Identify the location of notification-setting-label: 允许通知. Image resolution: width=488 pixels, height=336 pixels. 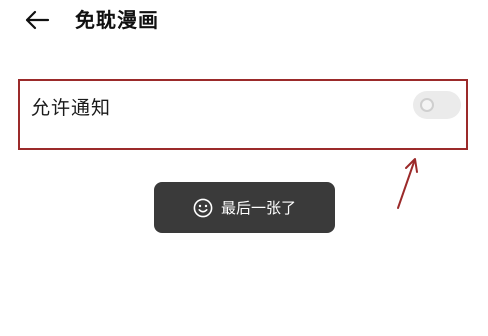
(71, 108).